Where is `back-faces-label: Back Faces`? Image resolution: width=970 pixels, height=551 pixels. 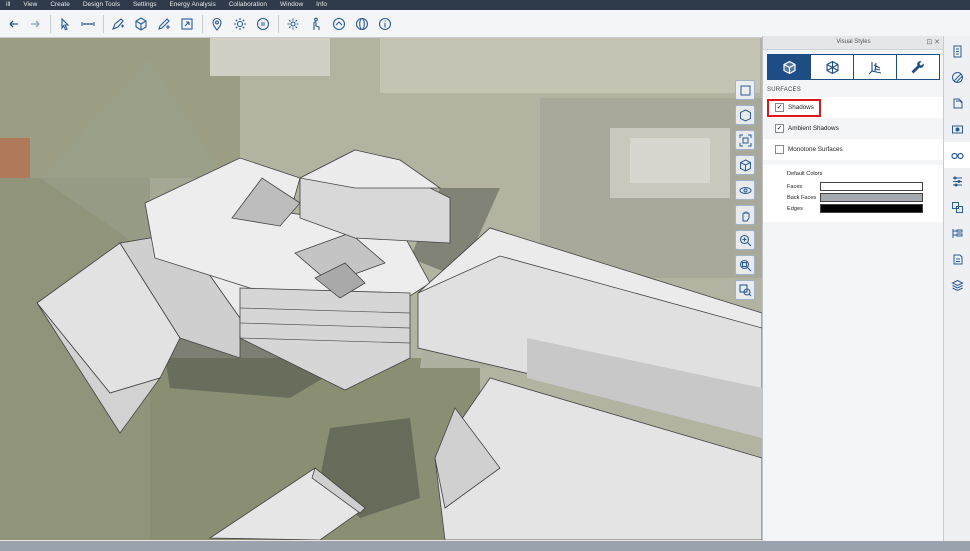 back-faces-label: Back Faces is located at coordinates (802, 197).